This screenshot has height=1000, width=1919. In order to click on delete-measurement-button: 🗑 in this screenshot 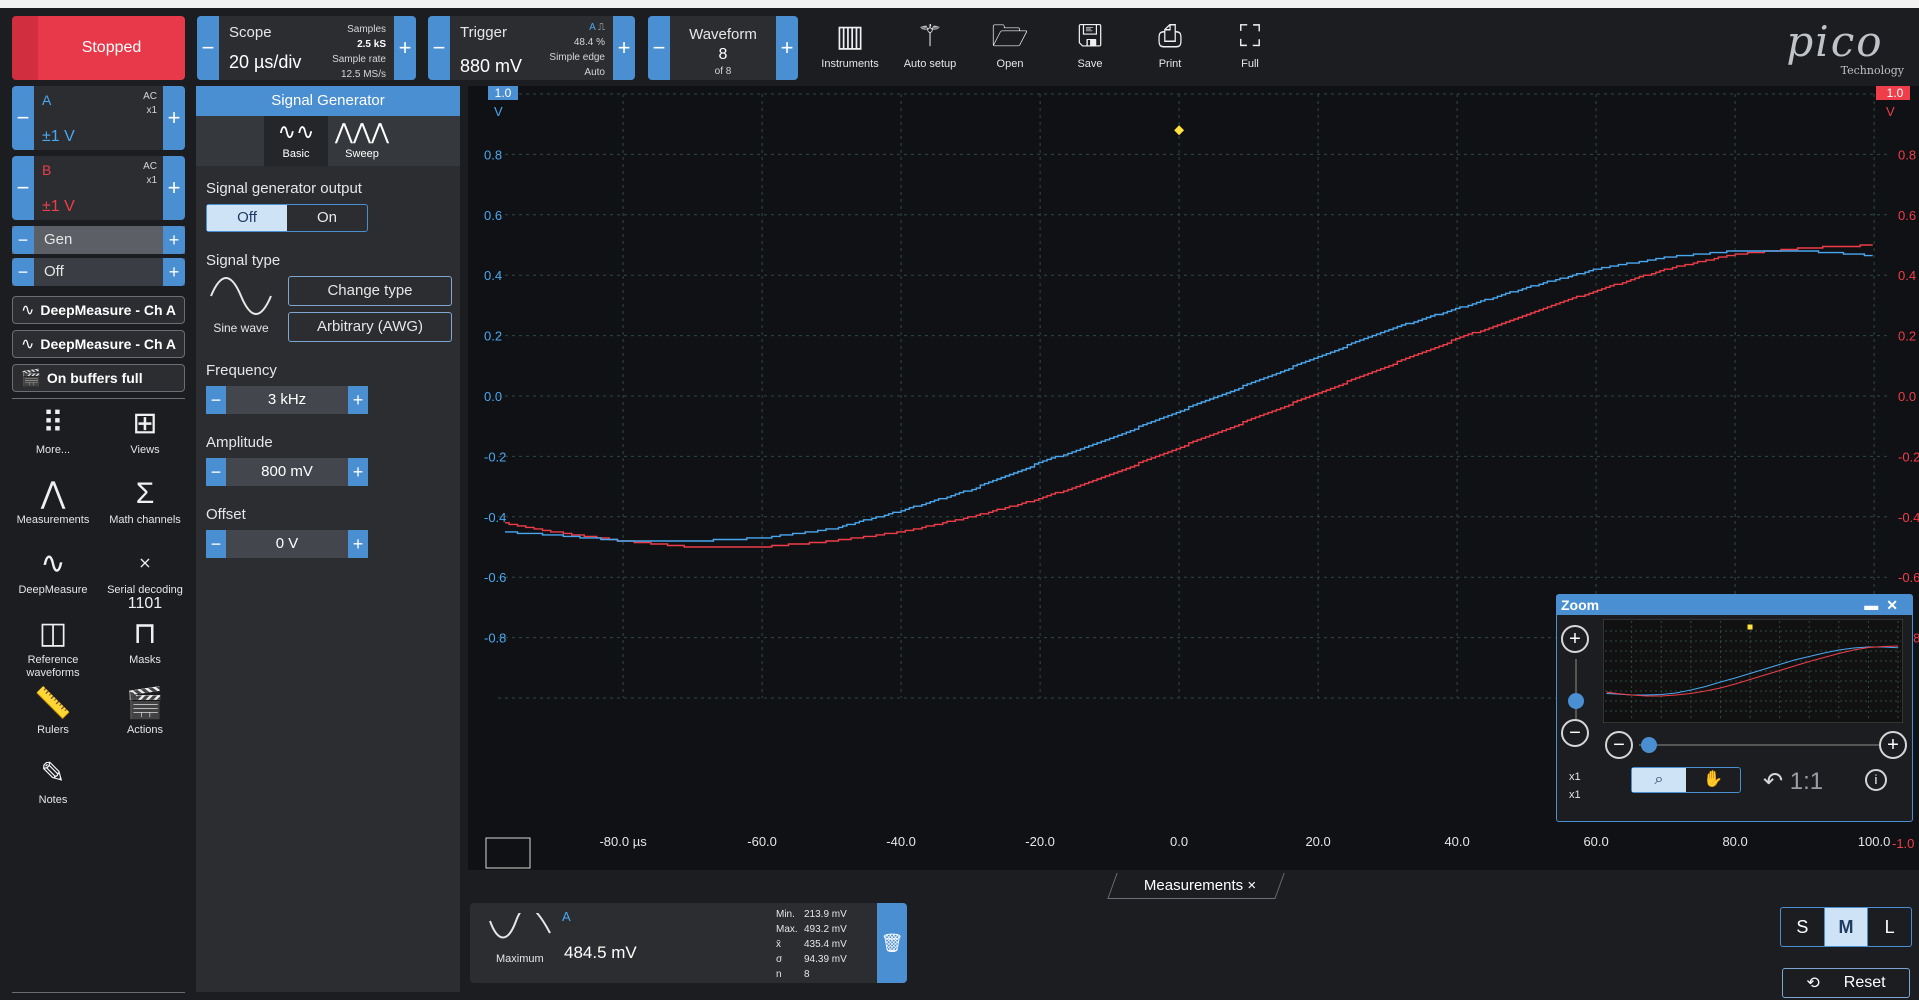, I will do `click(892, 943)`.